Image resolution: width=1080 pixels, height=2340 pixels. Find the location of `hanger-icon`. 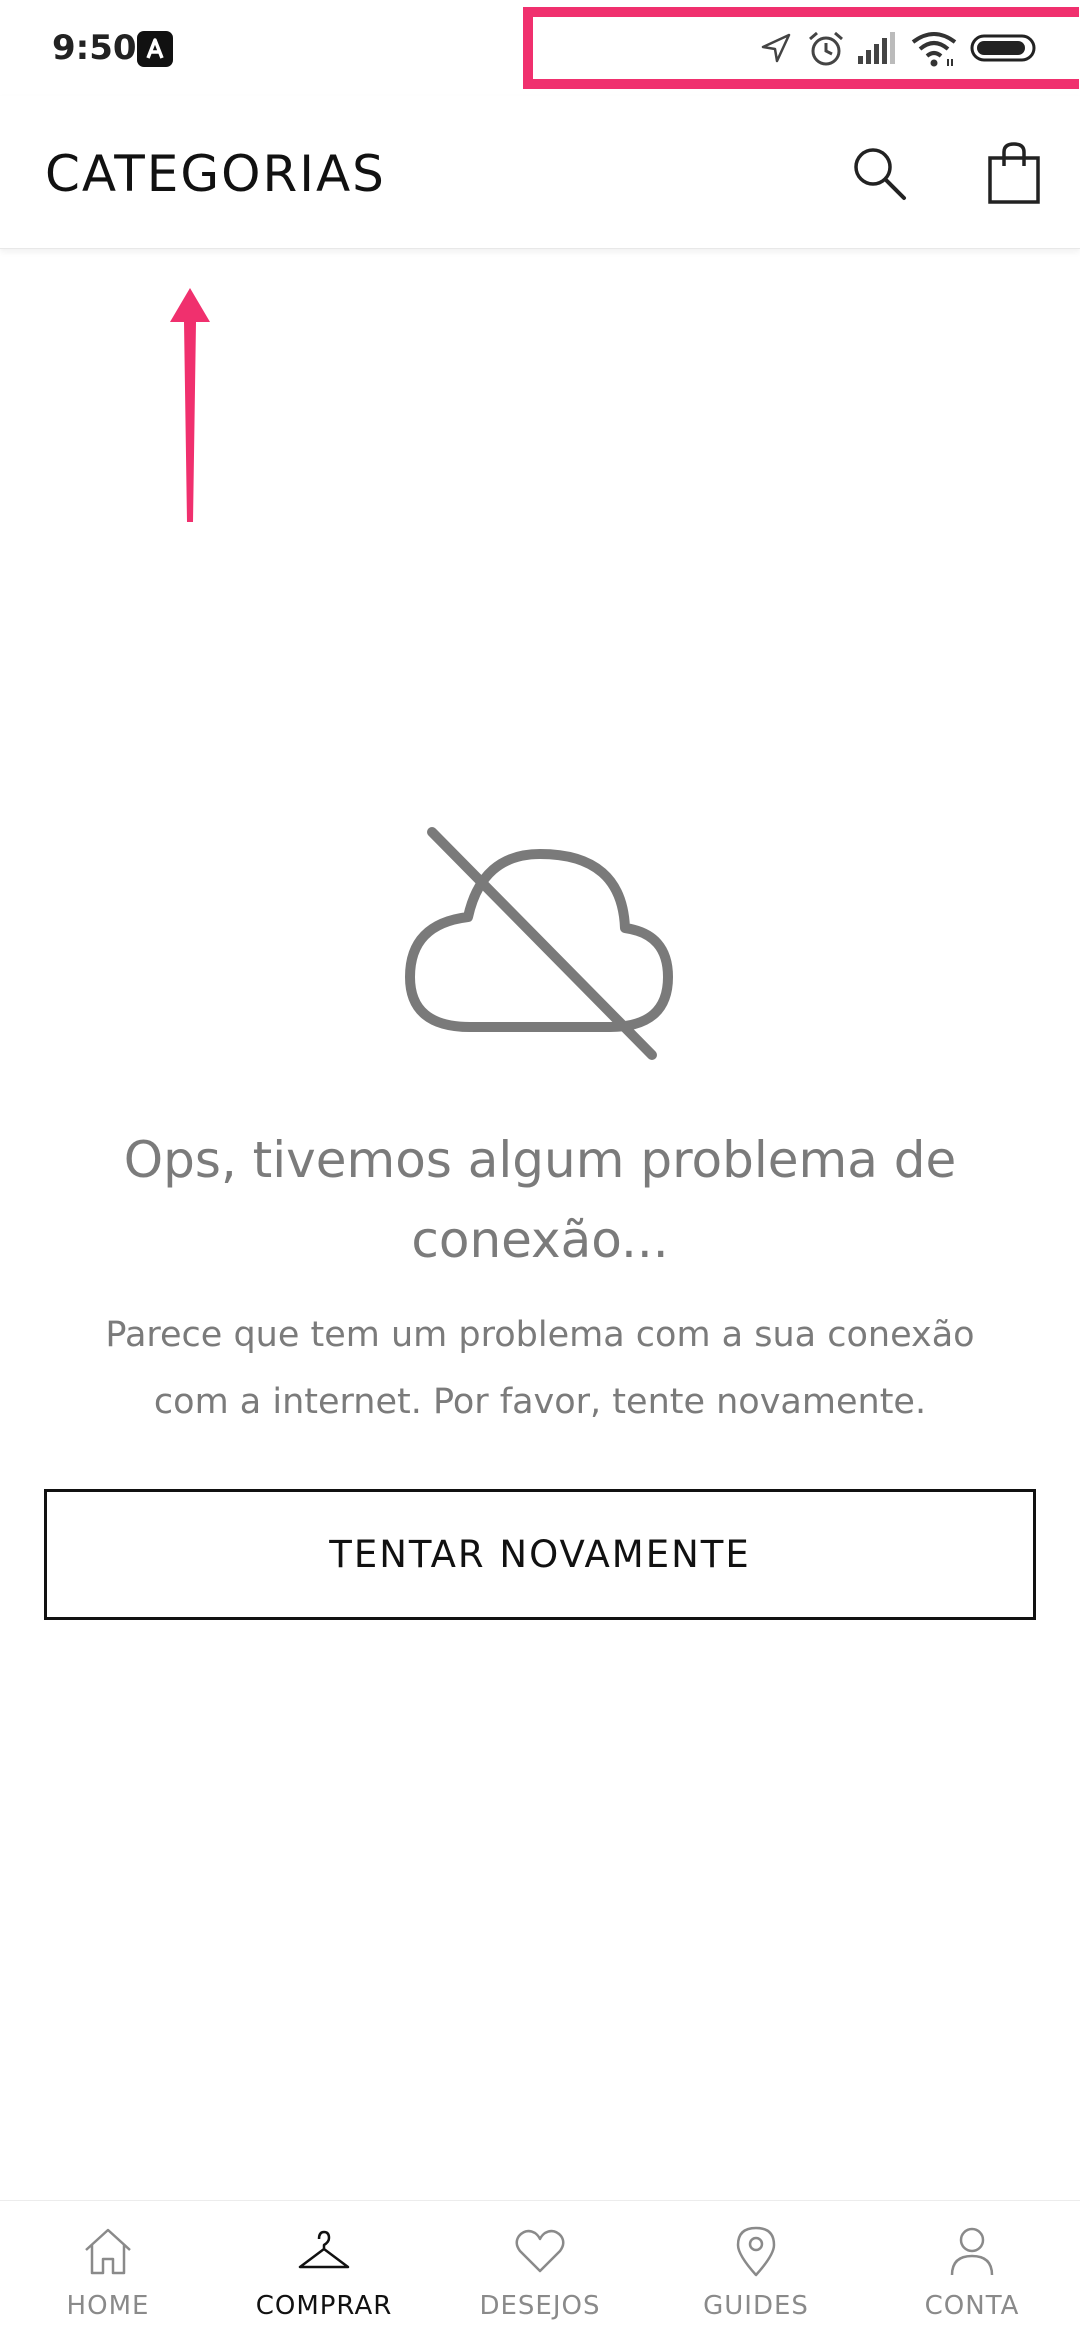

hanger-icon is located at coordinates (324, 2249).